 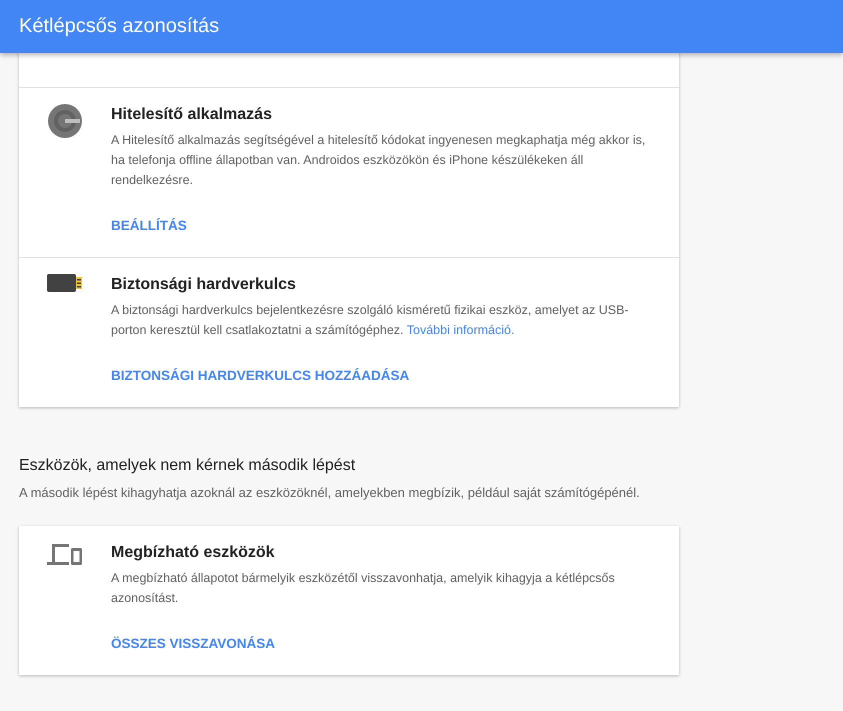 I want to click on method-description: A megbízható állapotot bármelyik eszközétől visszavonhatja, amelyik kihagyja a kétlépcsős azonosítást., so click(x=363, y=588).